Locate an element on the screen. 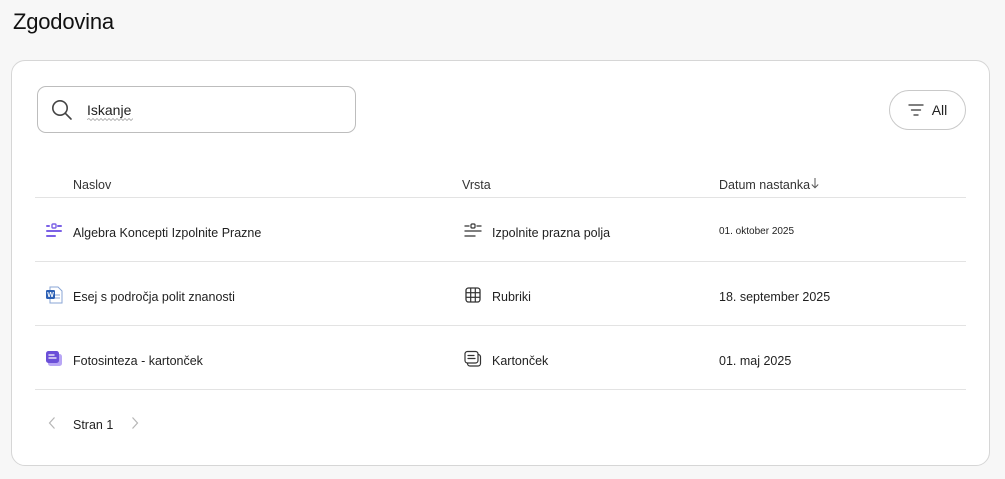 Image resolution: width=1005 pixels, height=479 pixels. rubric-grid-icon is located at coordinates (473, 295).